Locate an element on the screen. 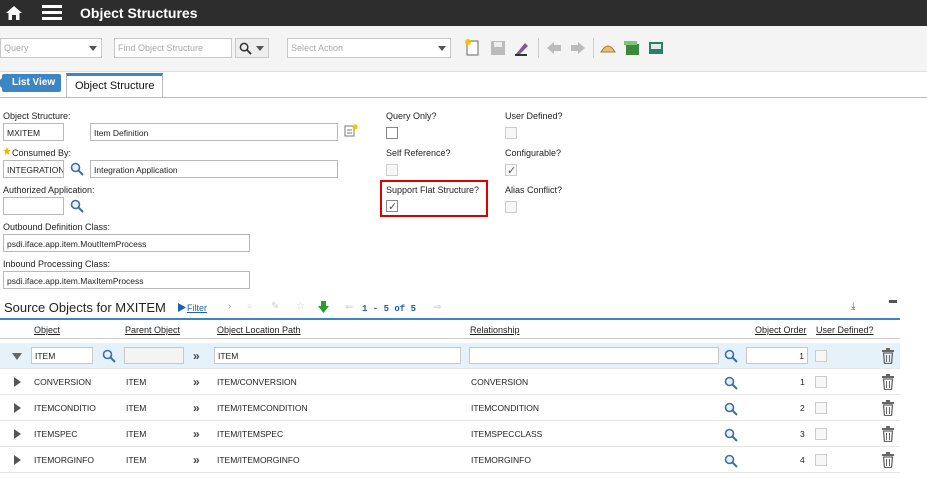 Image resolution: width=927 pixels, height=480 pixels. query-only-label: Query Only? is located at coordinates (411, 116).